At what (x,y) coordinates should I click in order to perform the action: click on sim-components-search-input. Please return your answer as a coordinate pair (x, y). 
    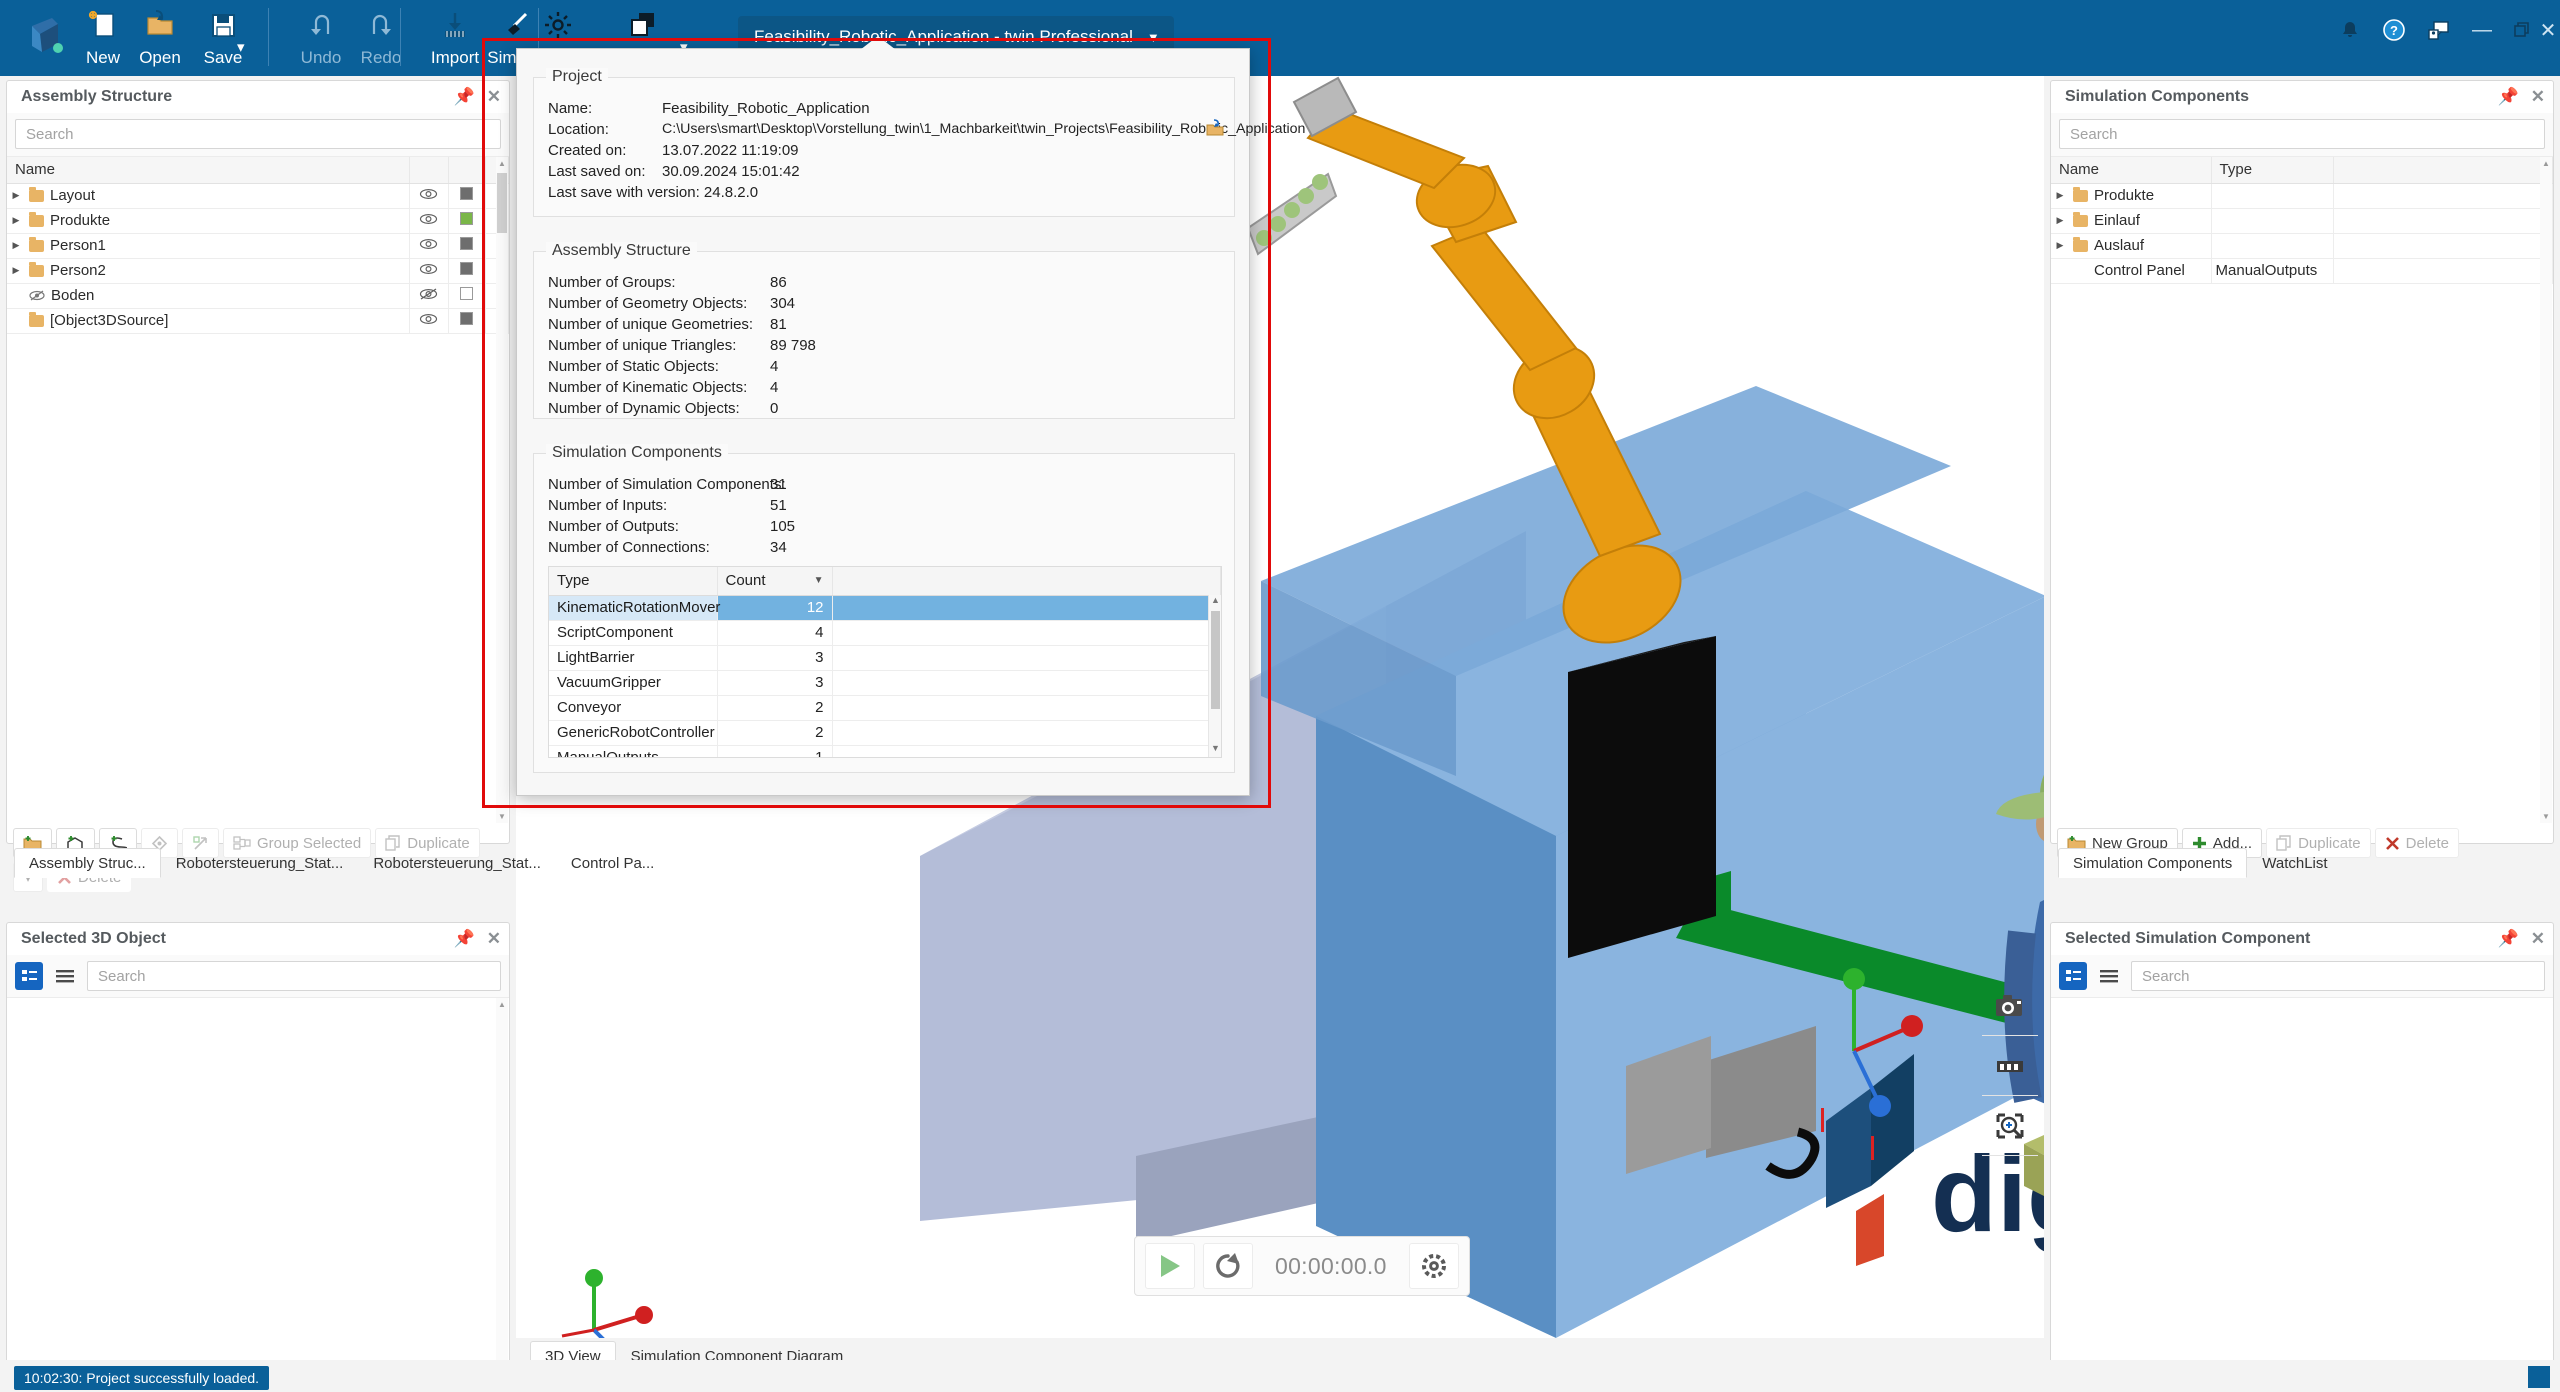
    Looking at the image, I should click on (2302, 134).